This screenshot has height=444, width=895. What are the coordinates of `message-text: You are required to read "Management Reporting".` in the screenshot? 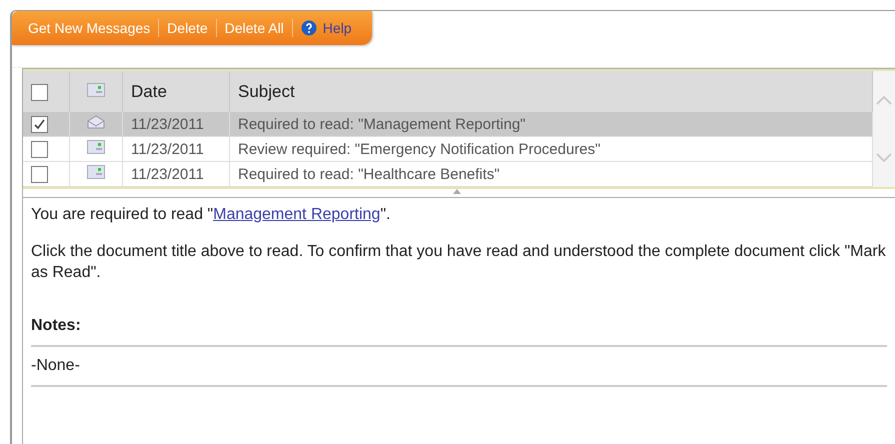 It's located at (211, 215).